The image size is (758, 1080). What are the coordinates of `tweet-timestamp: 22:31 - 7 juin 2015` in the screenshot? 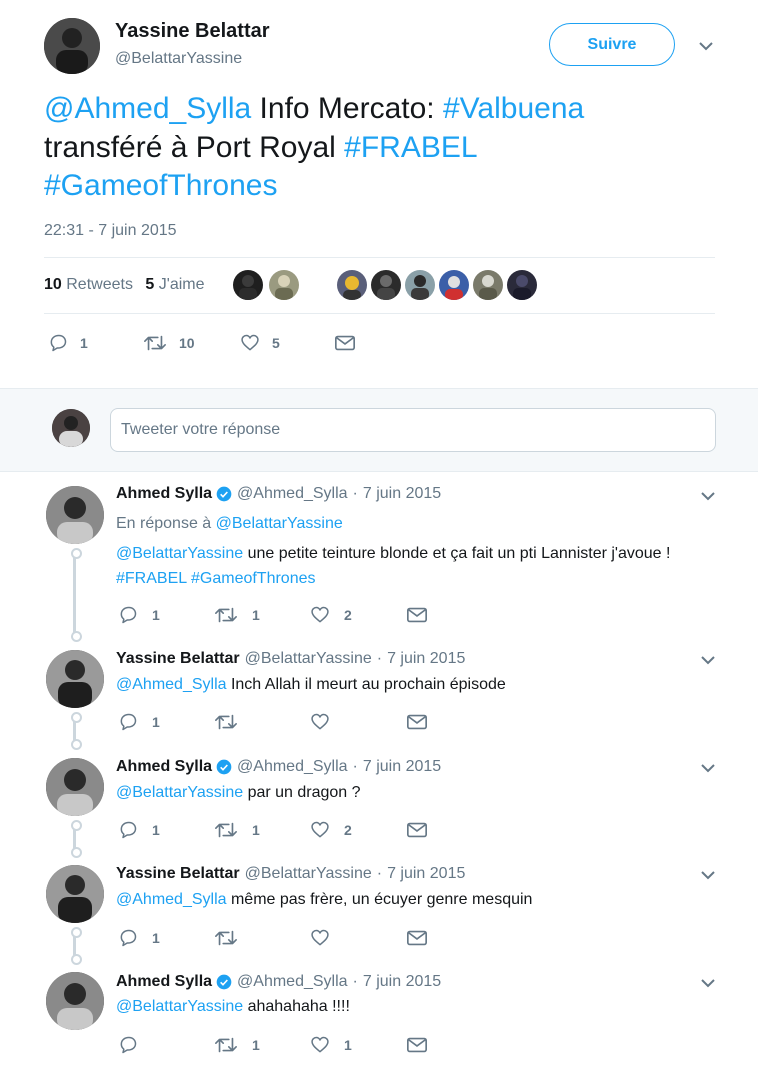 It's located at (110, 231).